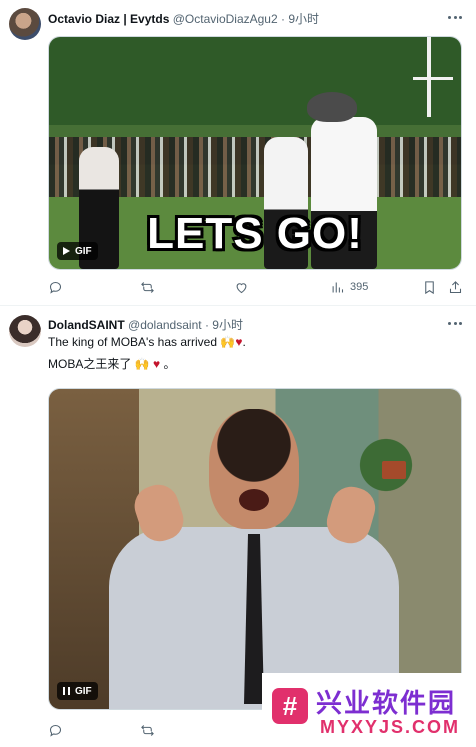 The image size is (476, 747). What do you see at coordinates (165, 325) in the screenshot?
I see `user-handle: @dolandsaint` at bounding box center [165, 325].